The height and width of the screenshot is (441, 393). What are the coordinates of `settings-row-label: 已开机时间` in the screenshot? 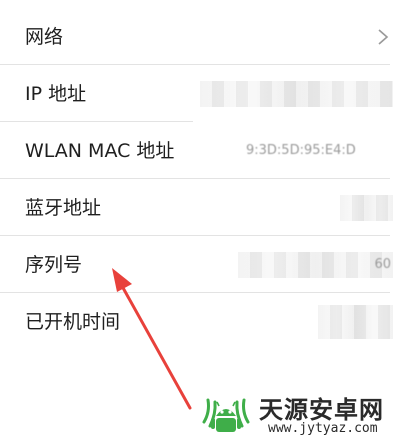 It's located at (73, 321).